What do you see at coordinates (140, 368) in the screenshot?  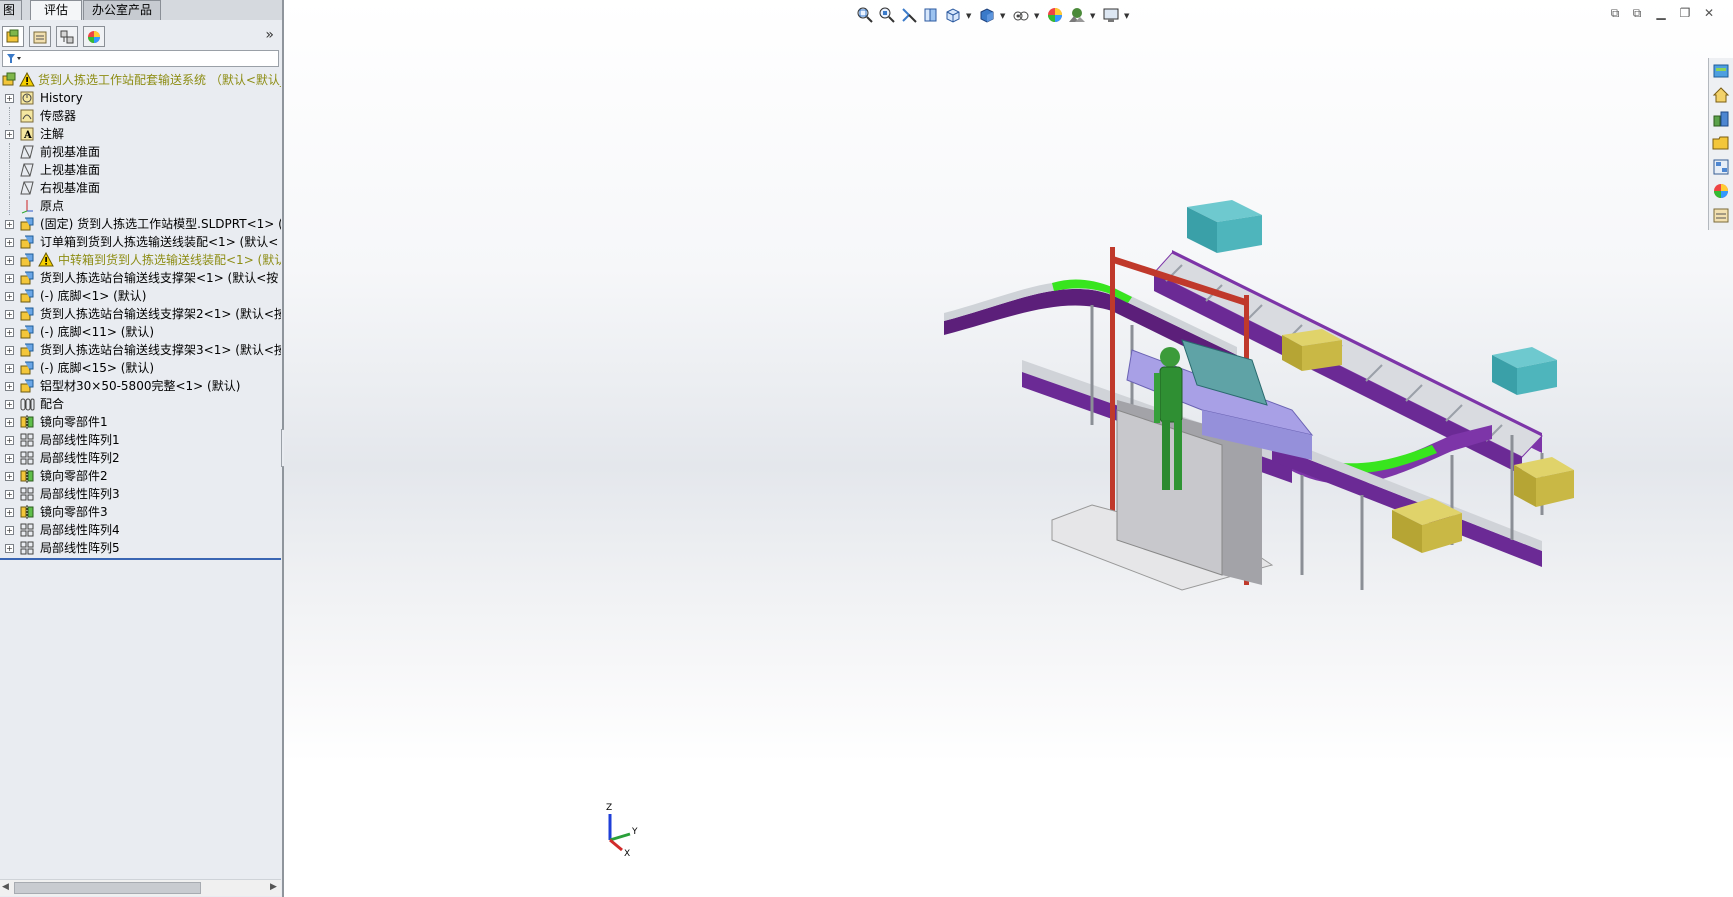 I see `tree-item: + (-) 底脚<15> (默认)` at bounding box center [140, 368].